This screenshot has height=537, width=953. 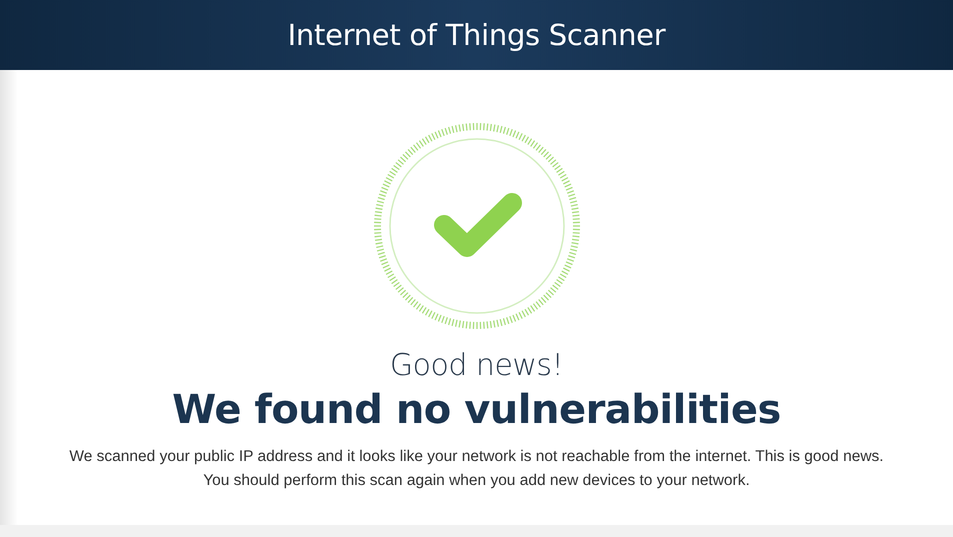 What do you see at coordinates (476, 410) in the screenshot?
I see `result-headline: We found no vulnerabilities` at bounding box center [476, 410].